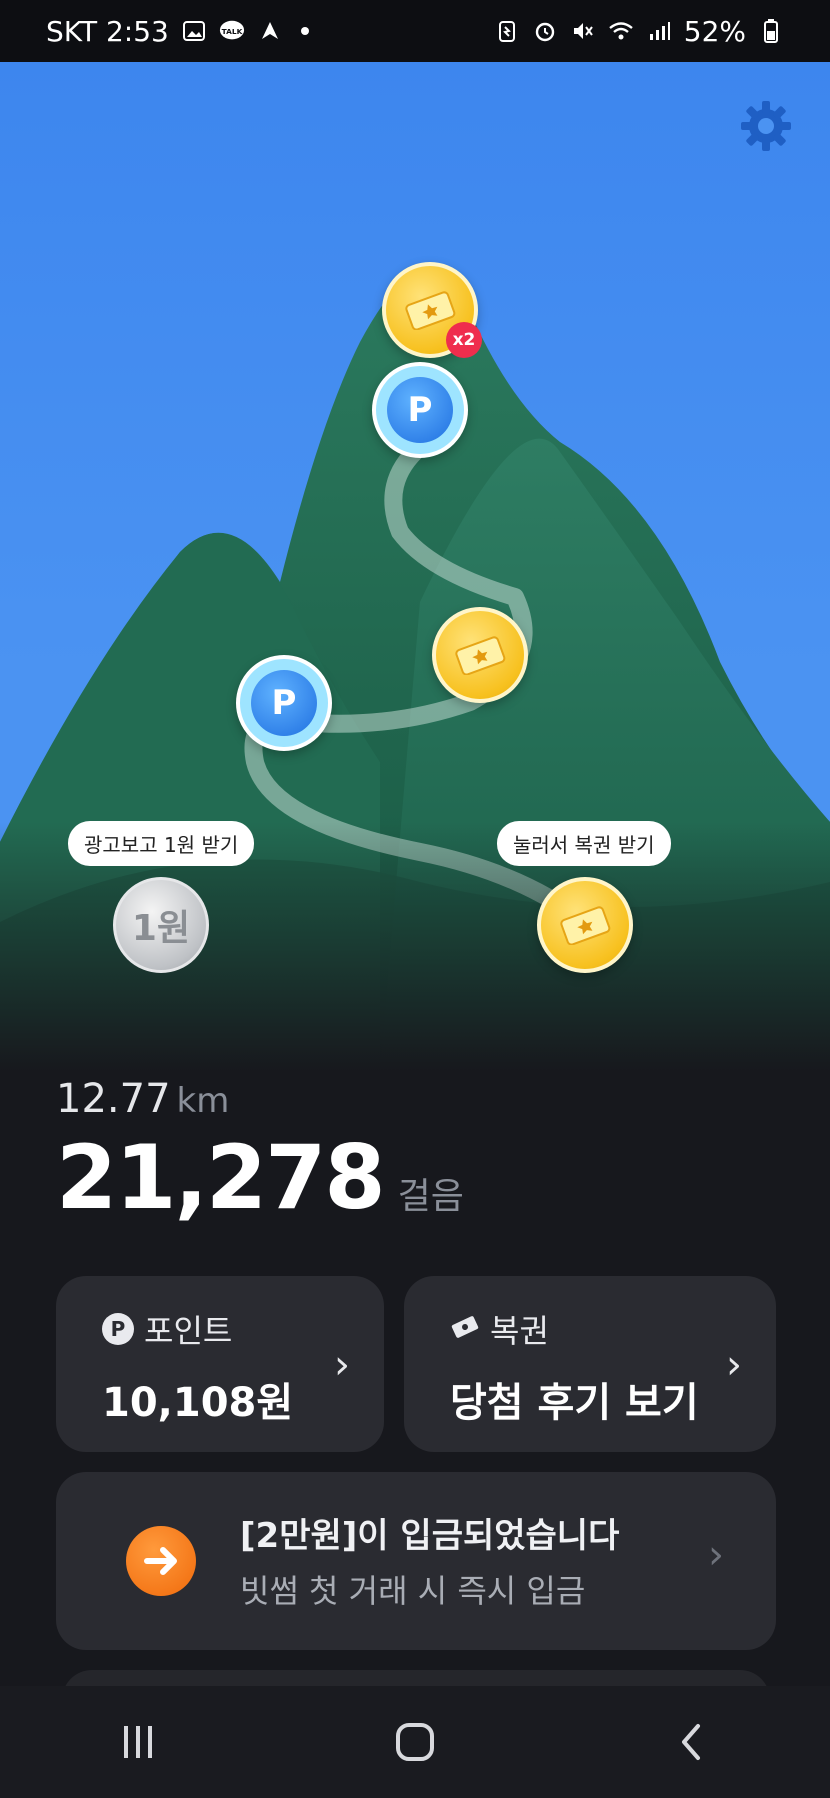 This screenshot has height=1798, width=830. Describe the element at coordinates (270, 31) in the screenshot. I see `app-icon` at that location.